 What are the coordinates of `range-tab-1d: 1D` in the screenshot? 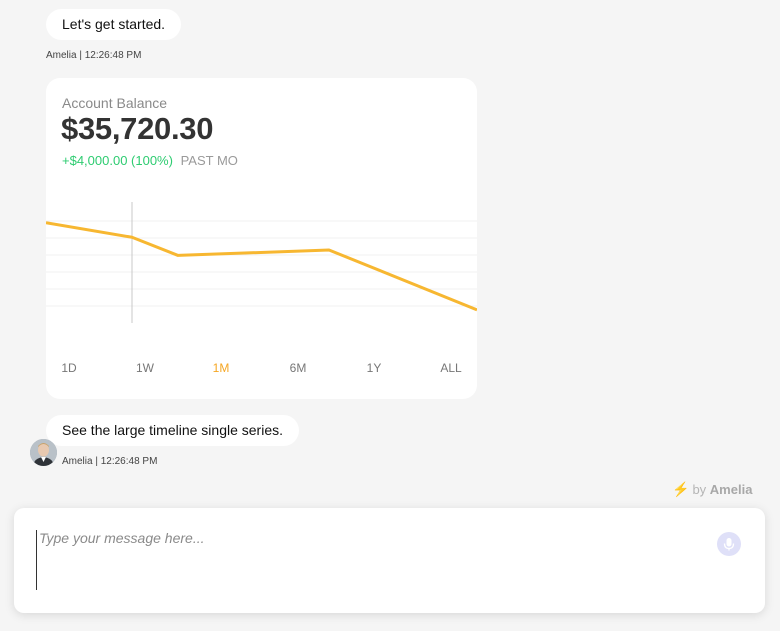 It's located at (68, 368).